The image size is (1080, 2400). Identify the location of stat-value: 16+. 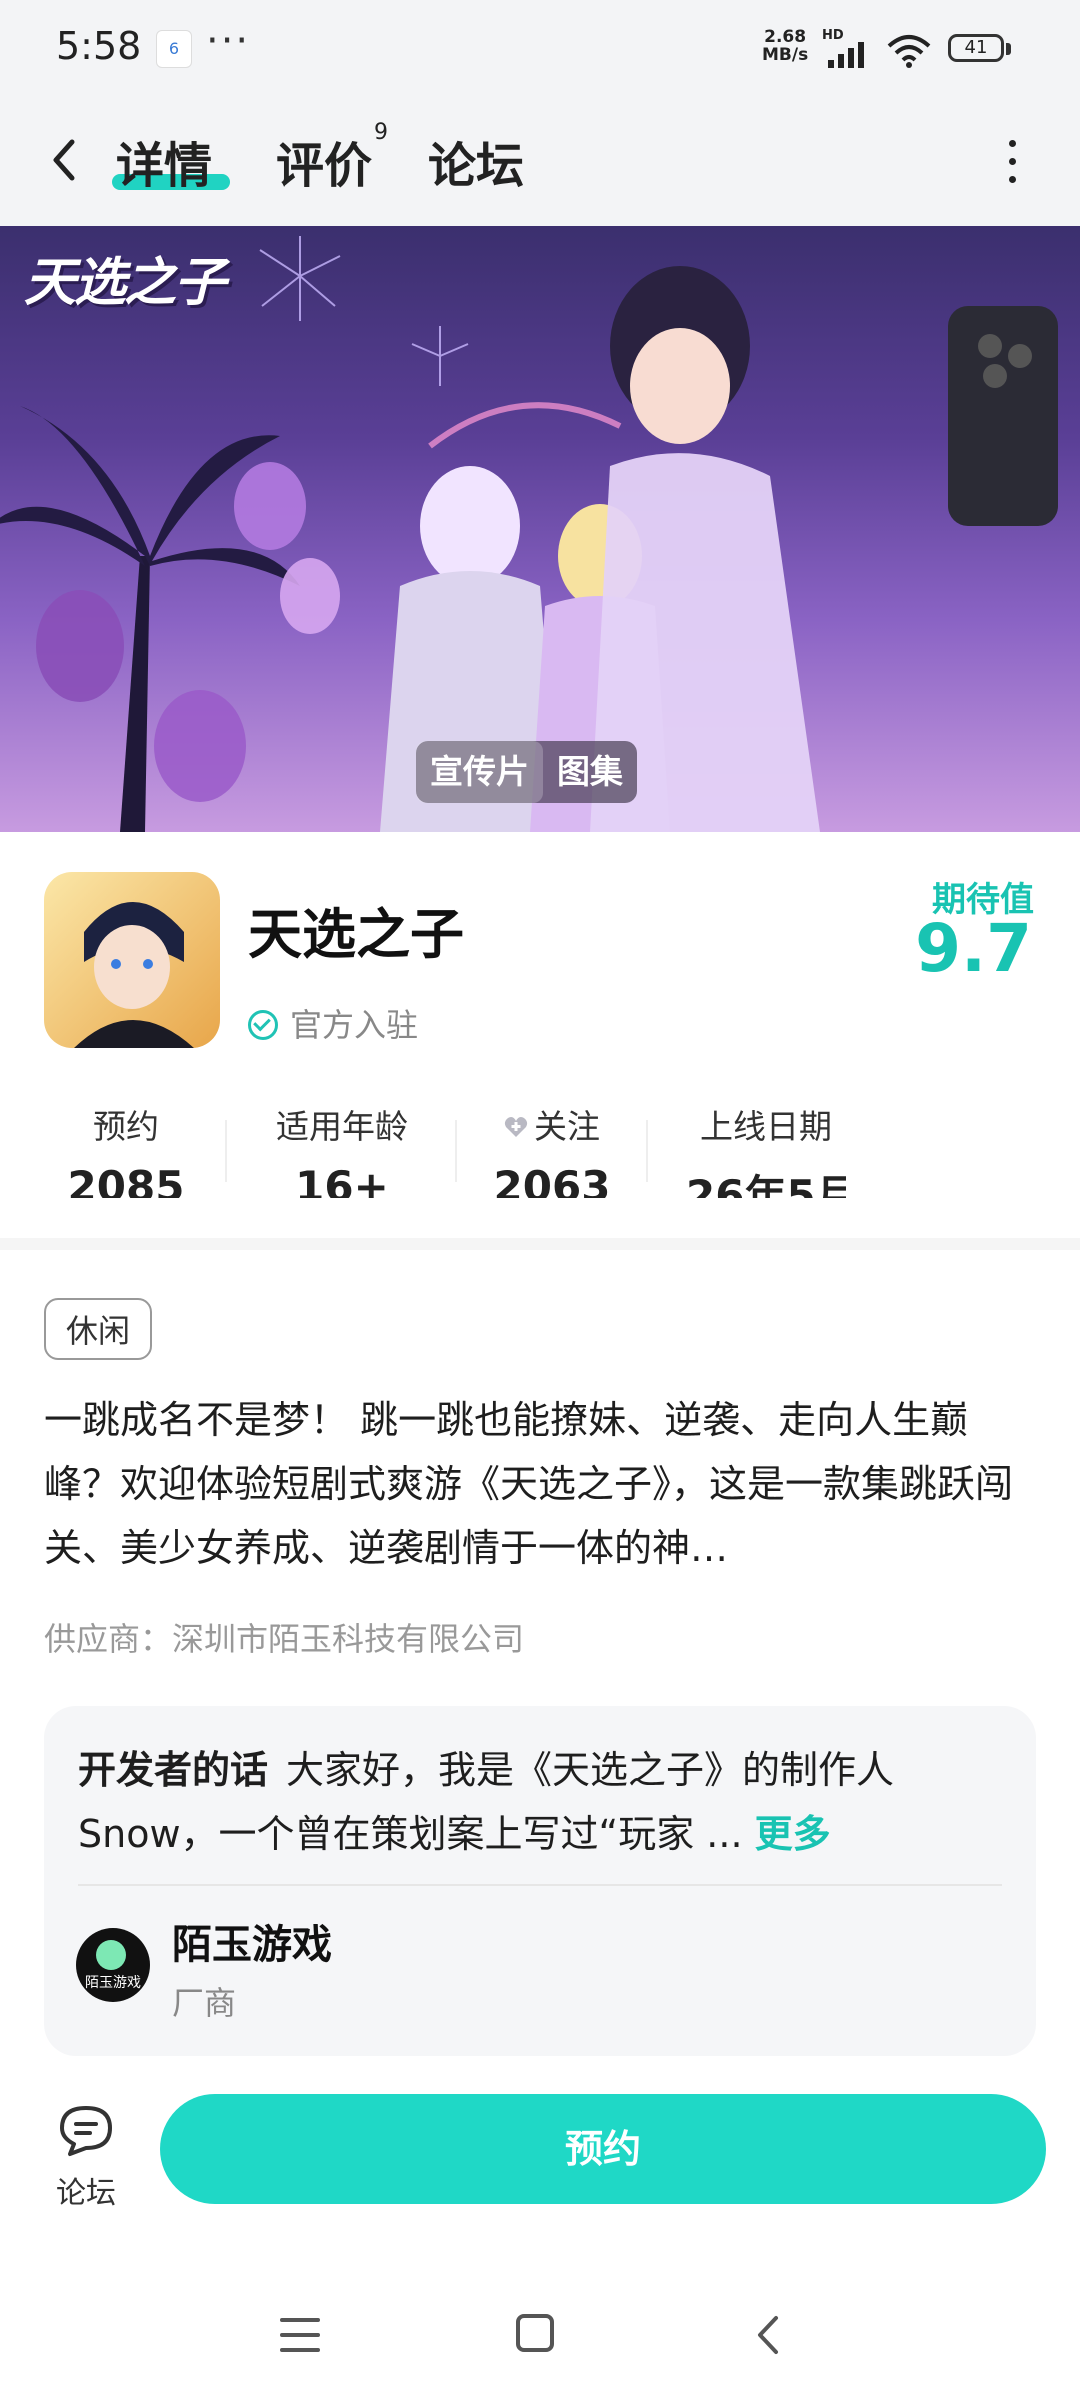
(342, 1180).